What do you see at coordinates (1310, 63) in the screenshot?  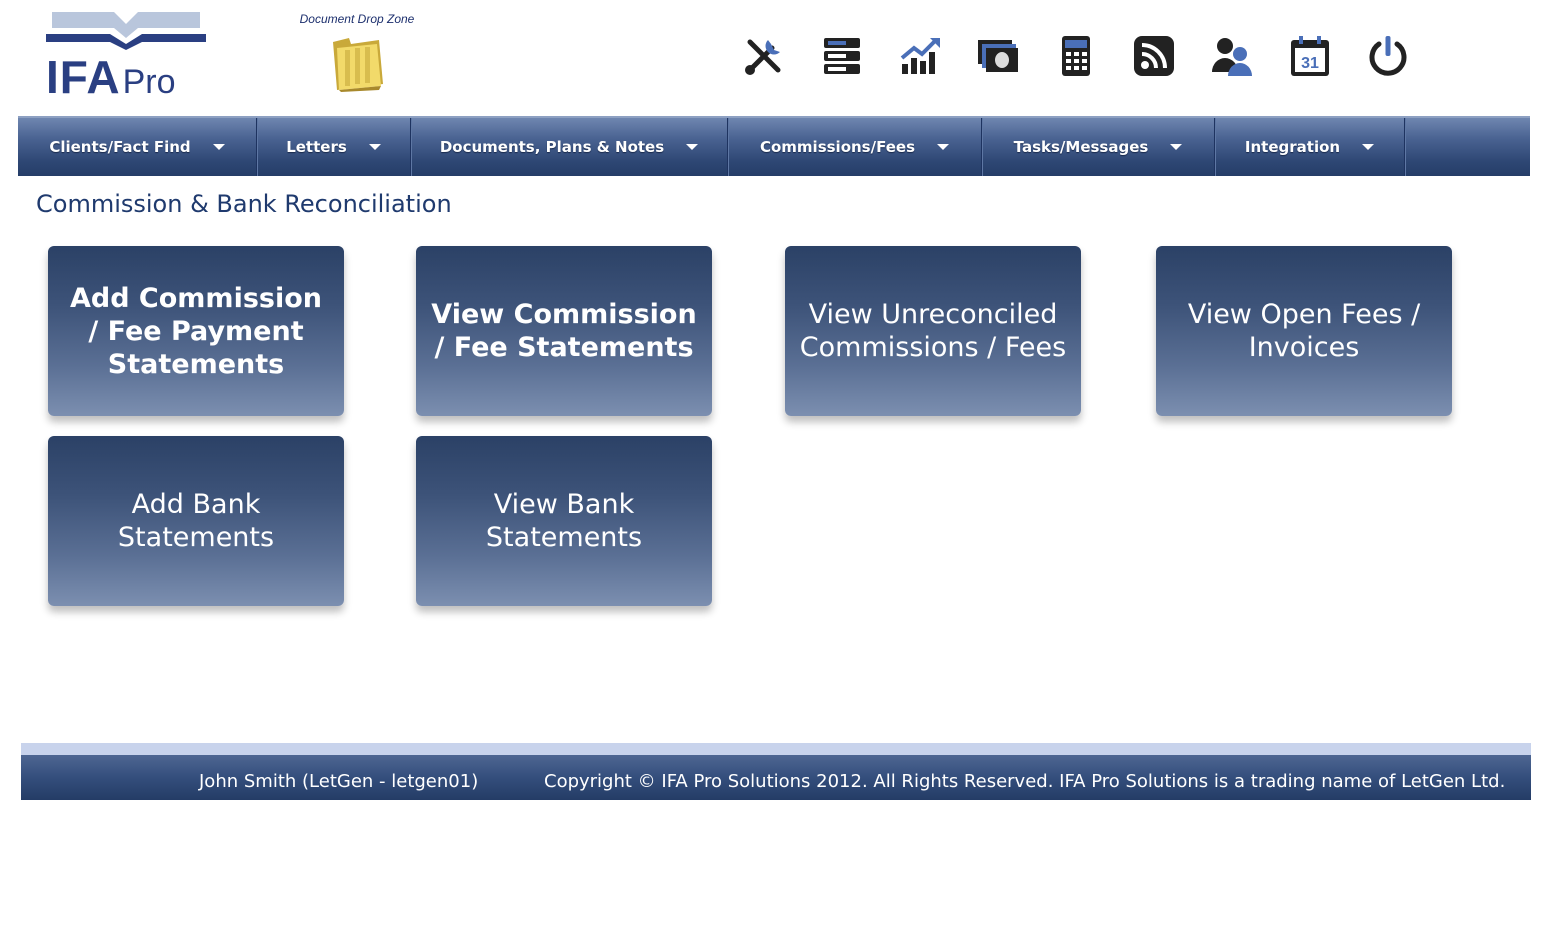 I see `calendar-day-label: 31` at bounding box center [1310, 63].